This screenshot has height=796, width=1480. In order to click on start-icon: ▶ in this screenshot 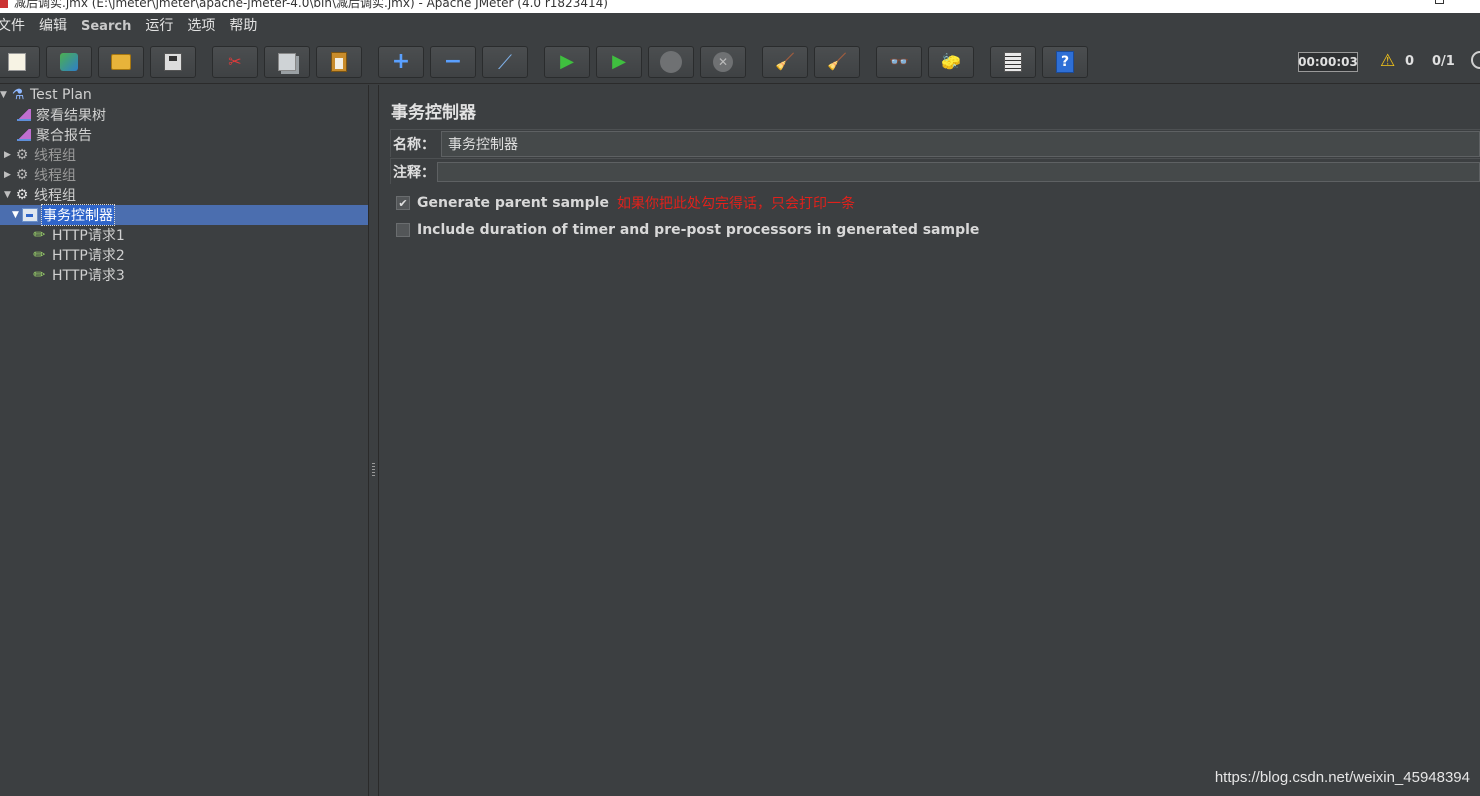, I will do `click(567, 61)`.